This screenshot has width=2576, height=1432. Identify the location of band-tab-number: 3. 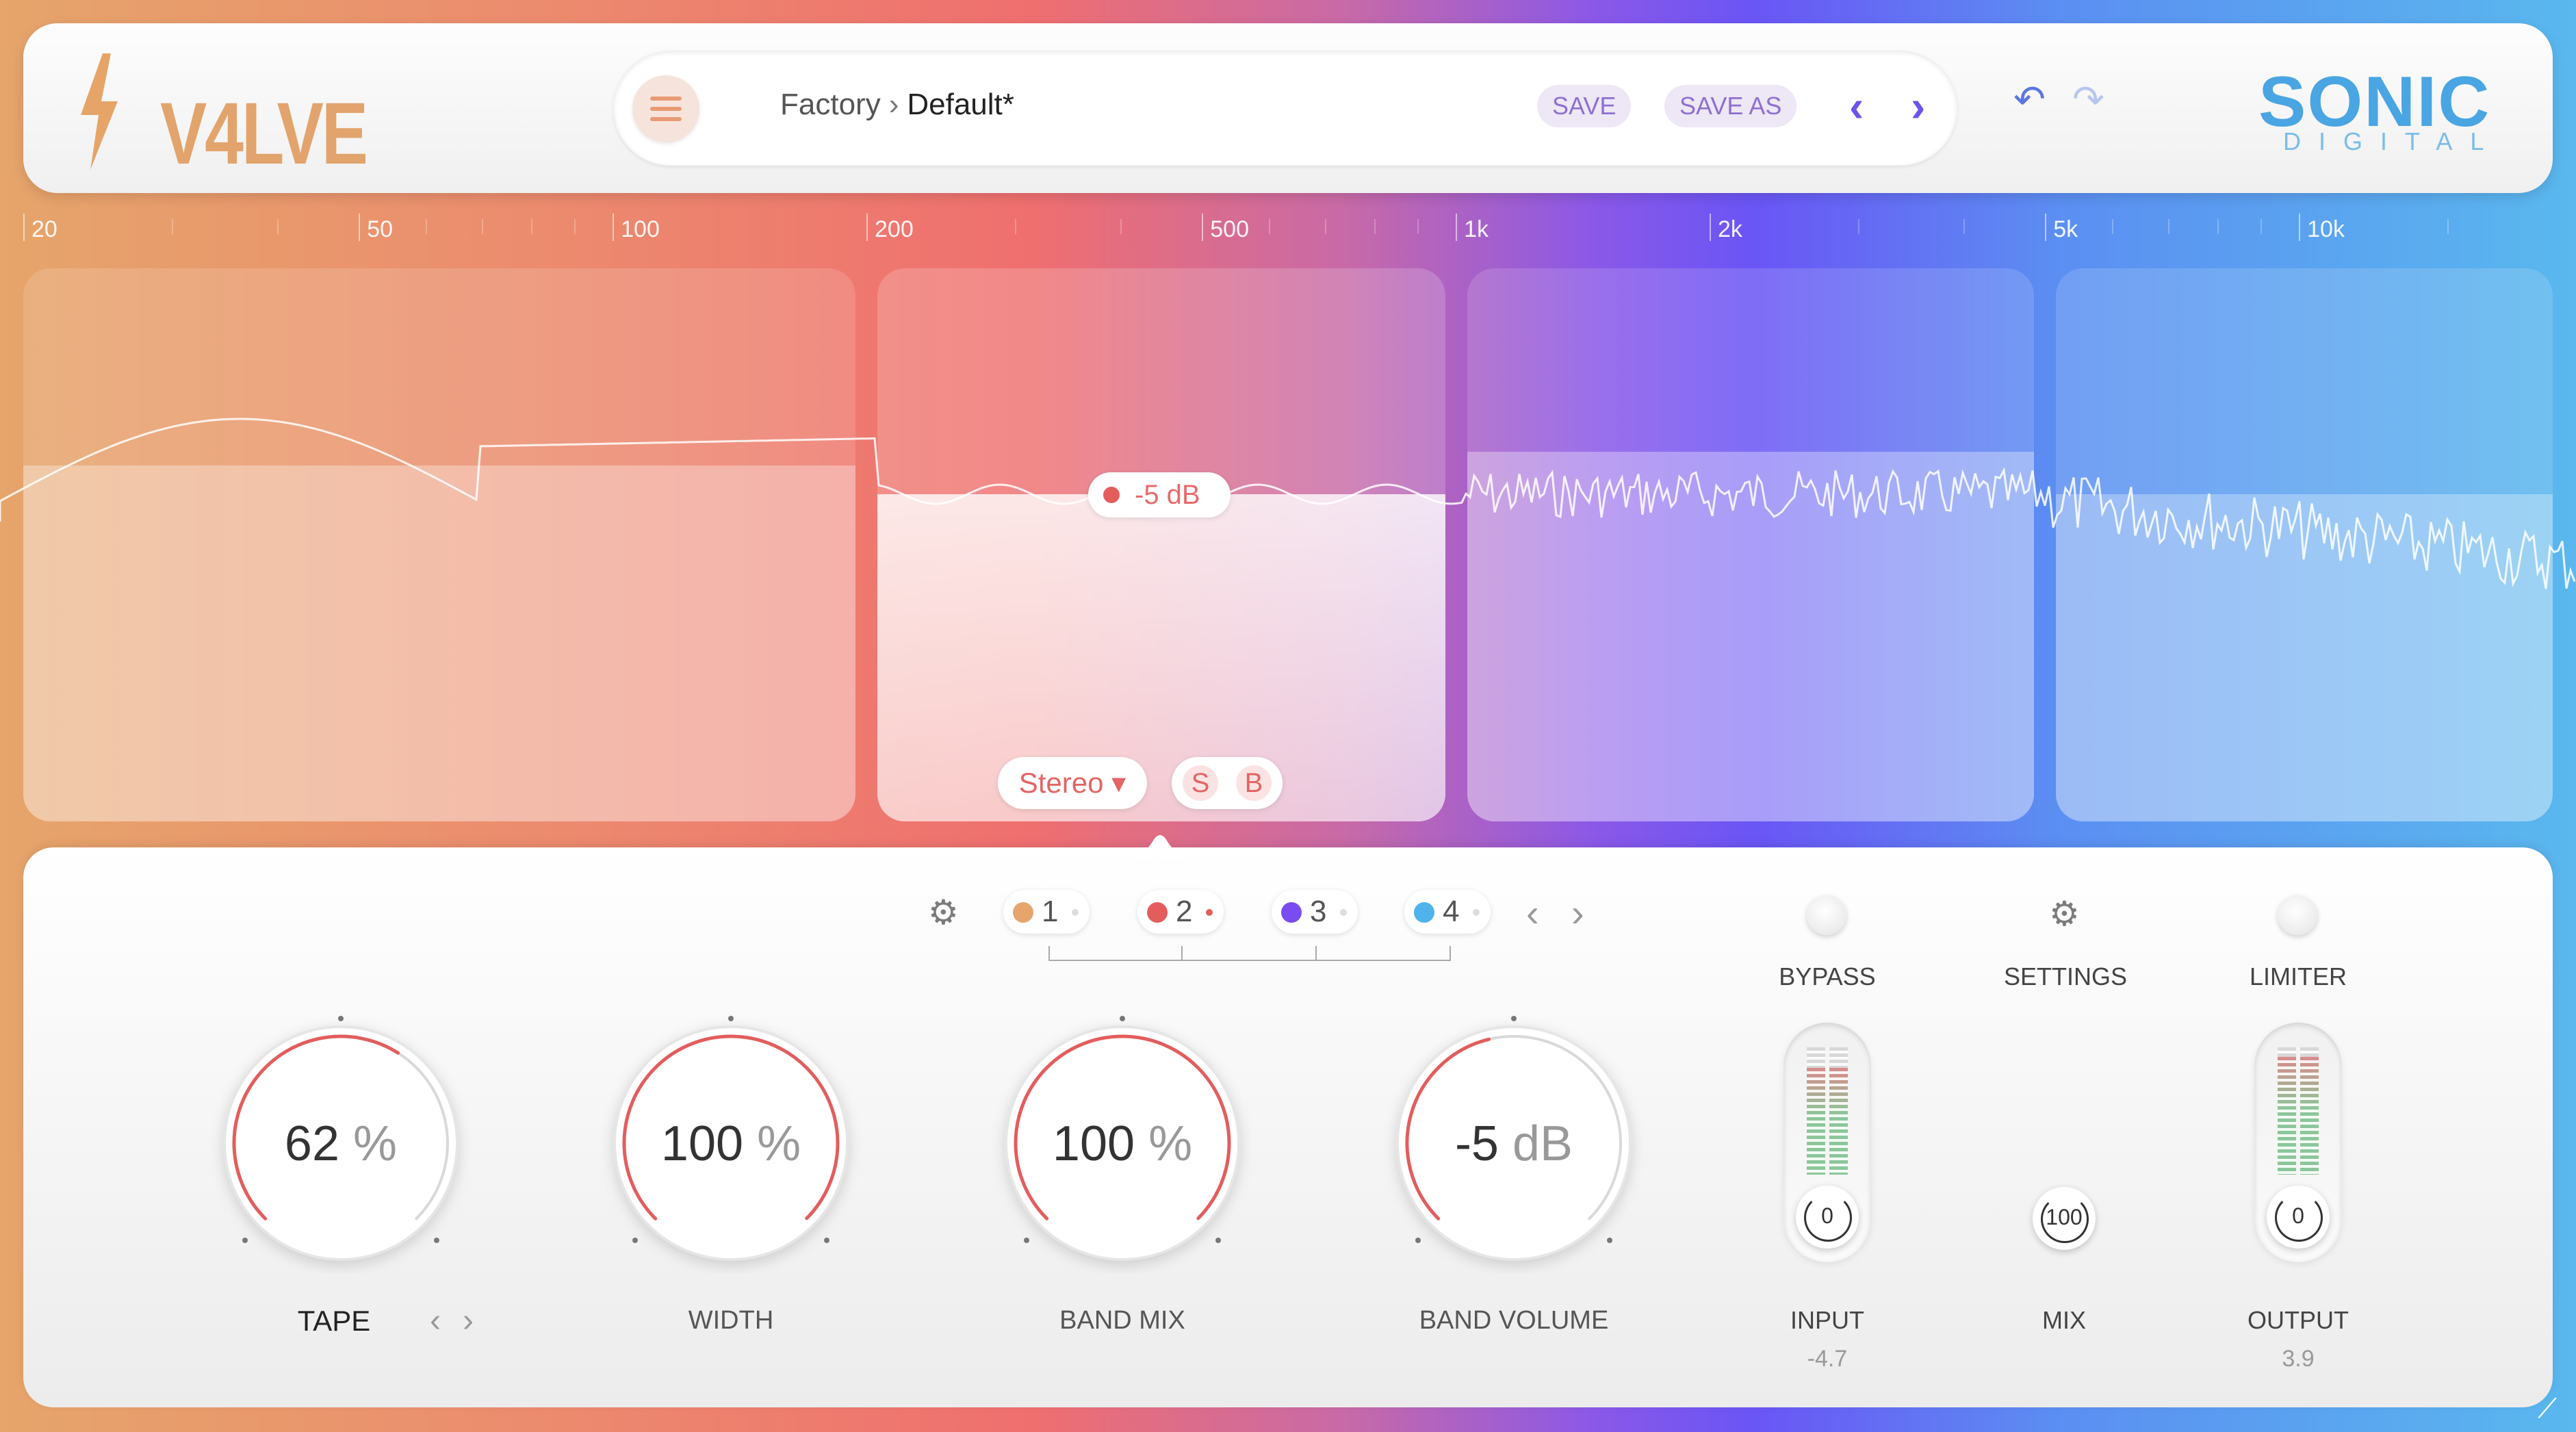
(1318, 911).